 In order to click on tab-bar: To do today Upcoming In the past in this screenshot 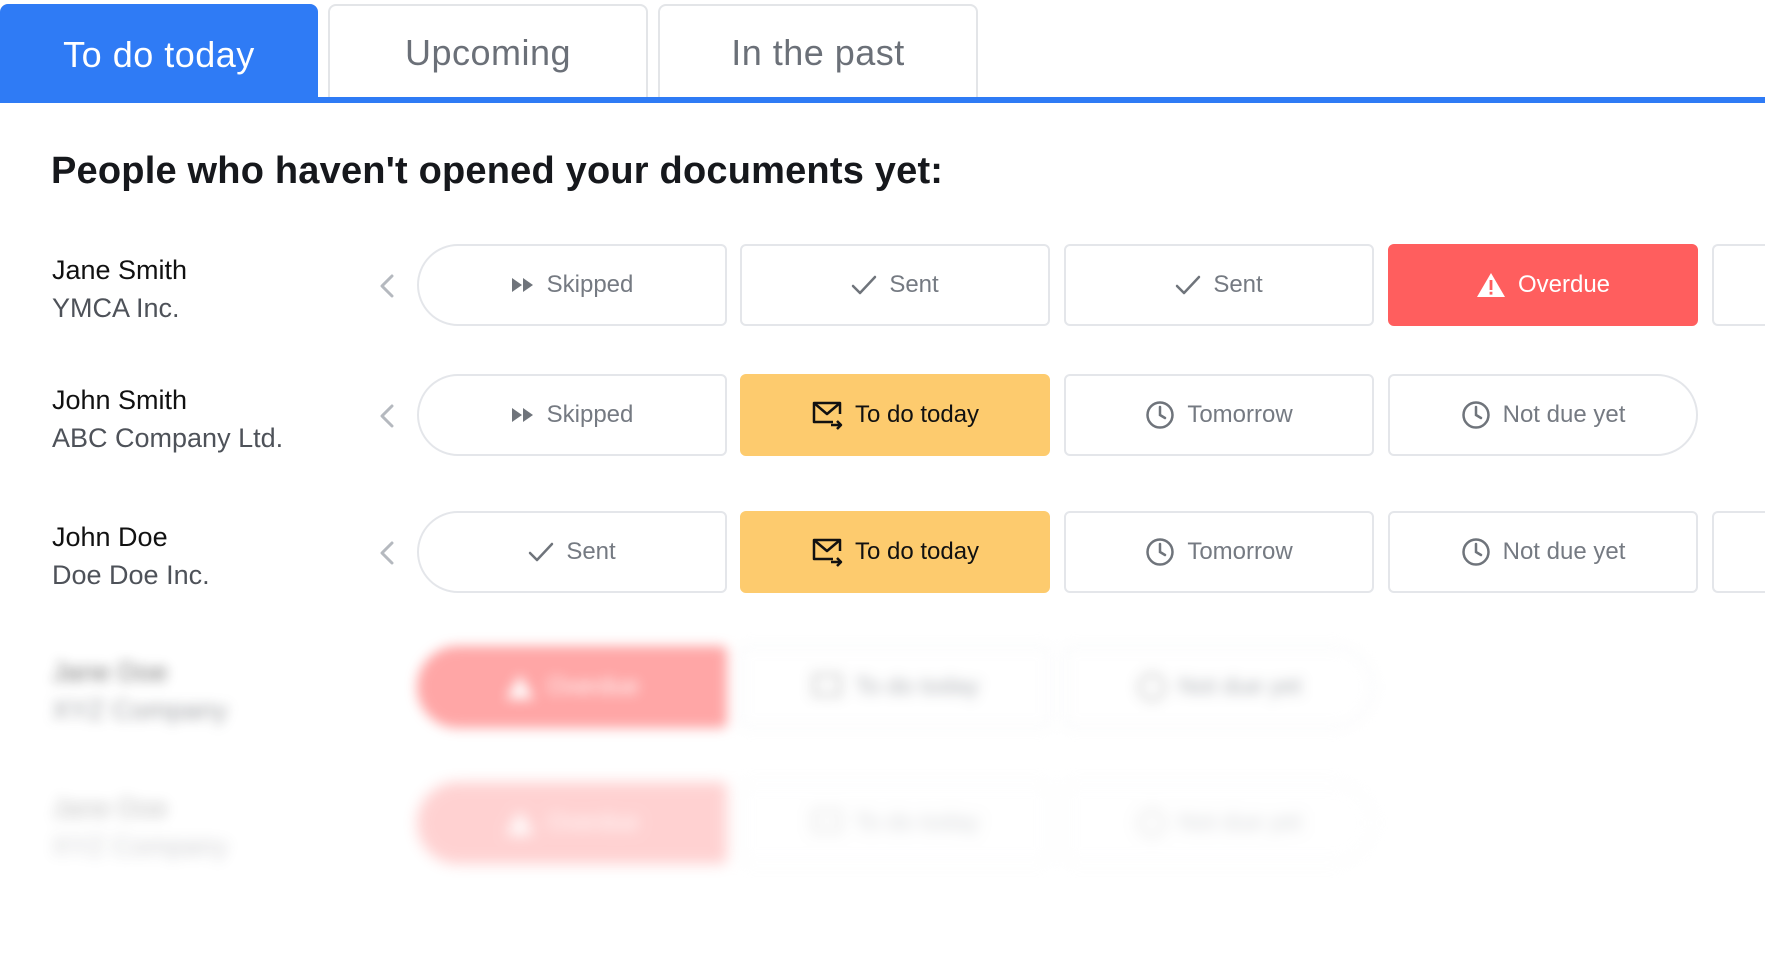, I will do `click(882, 52)`.